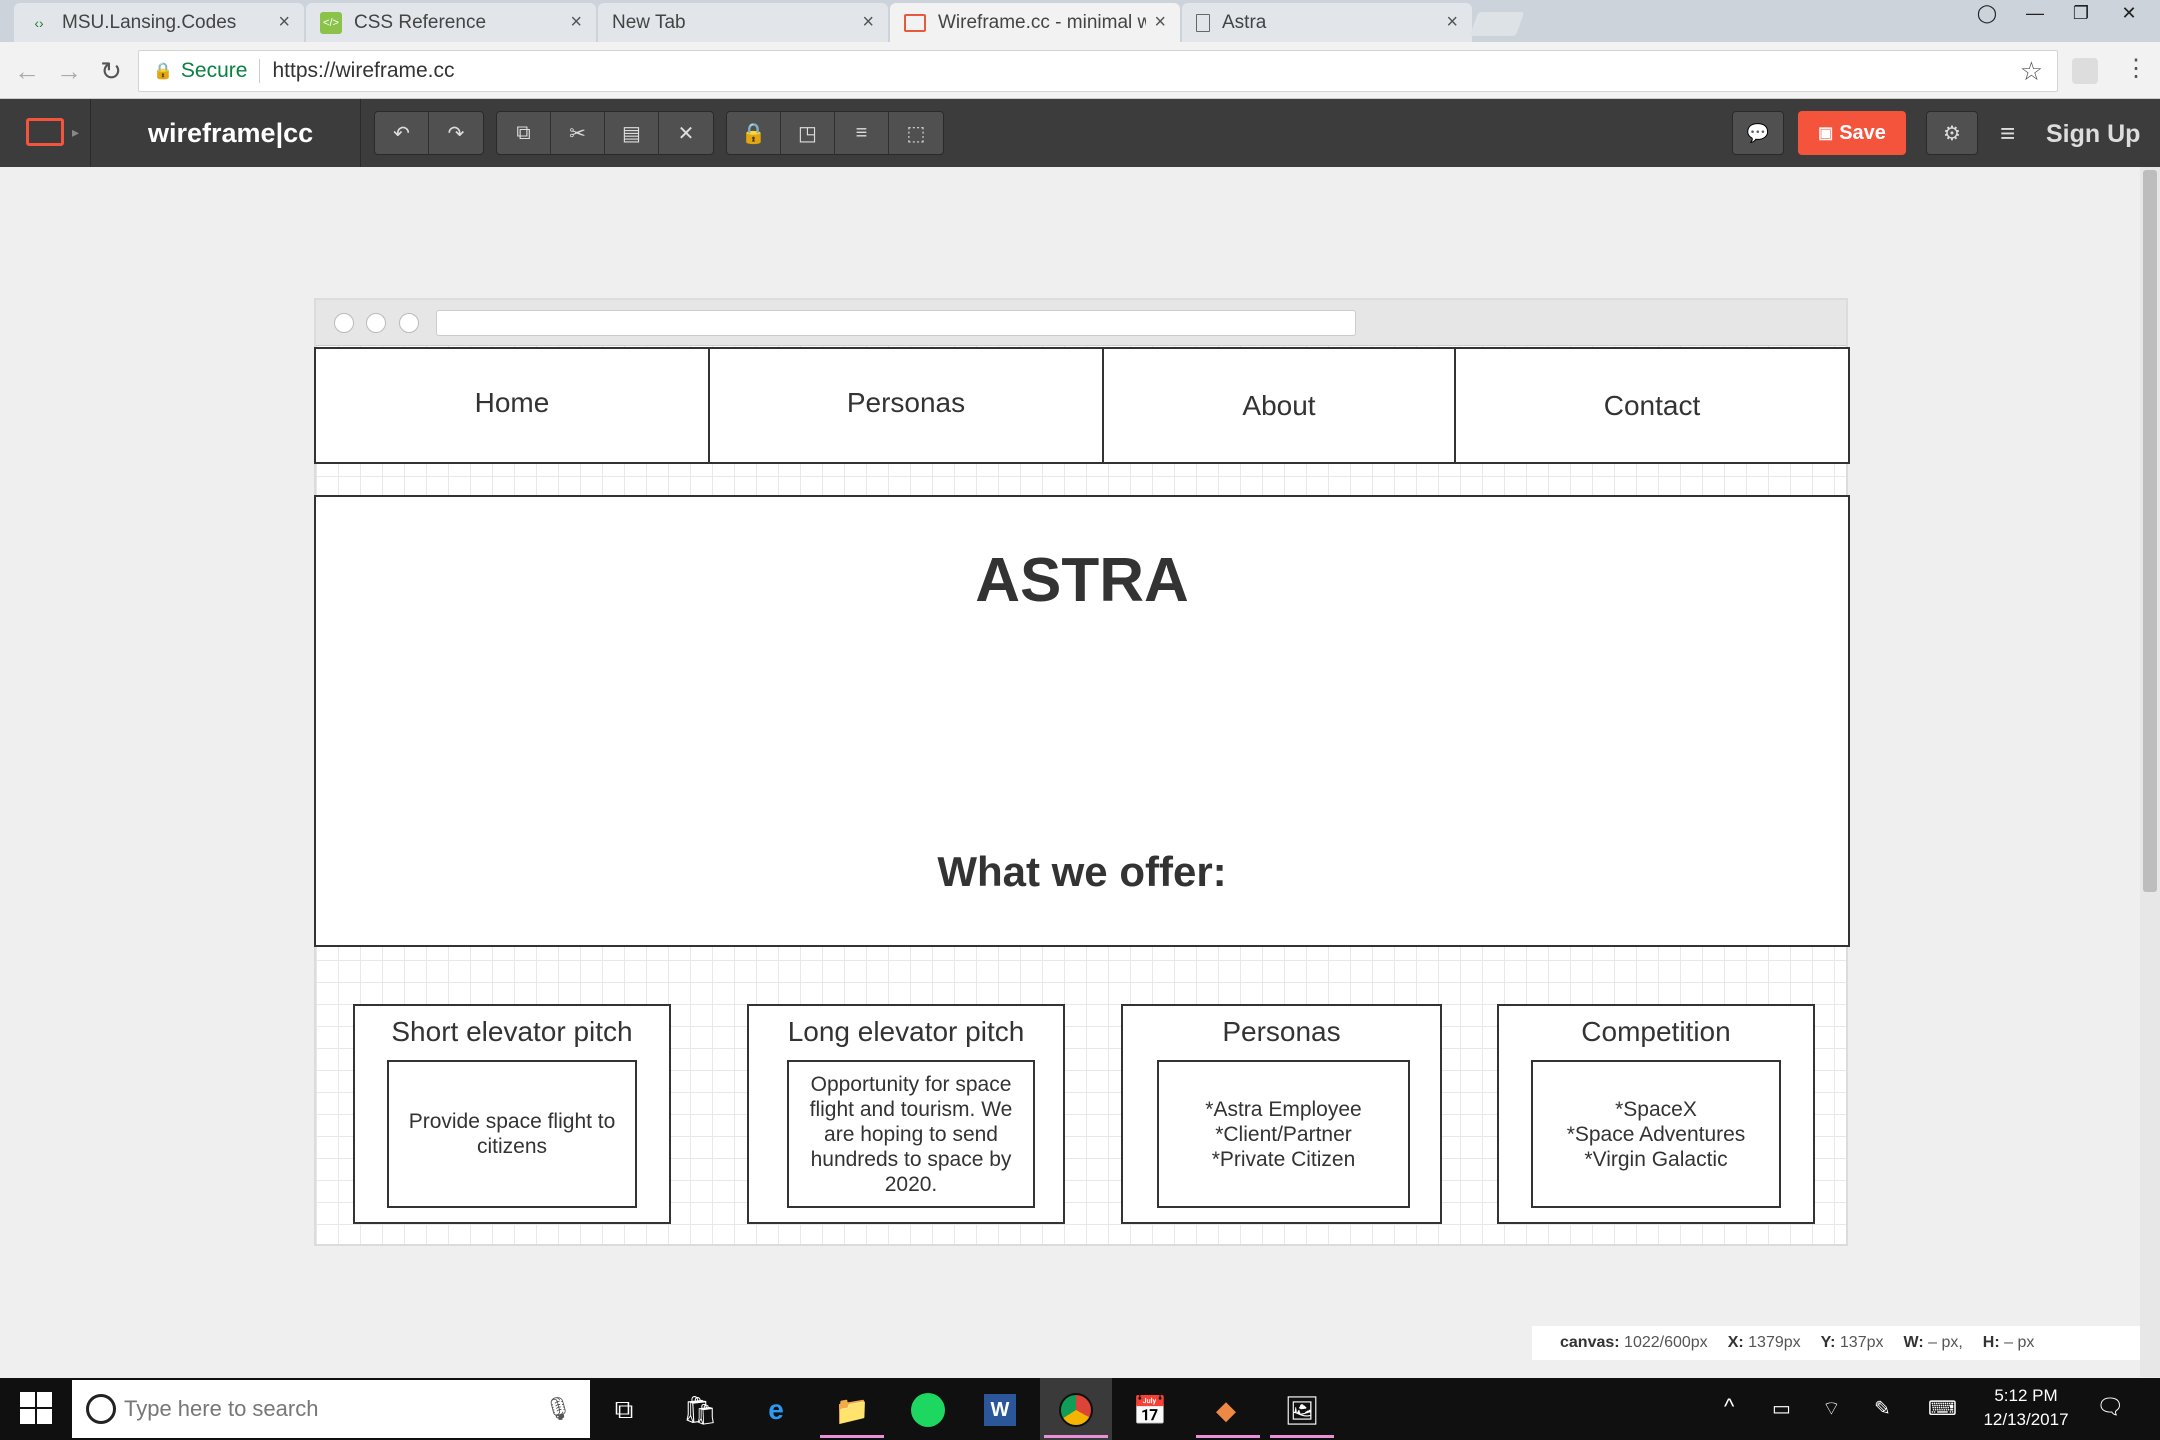 Image resolution: width=2160 pixels, height=1440 pixels. I want to click on secure-label: Secure, so click(214, 70).